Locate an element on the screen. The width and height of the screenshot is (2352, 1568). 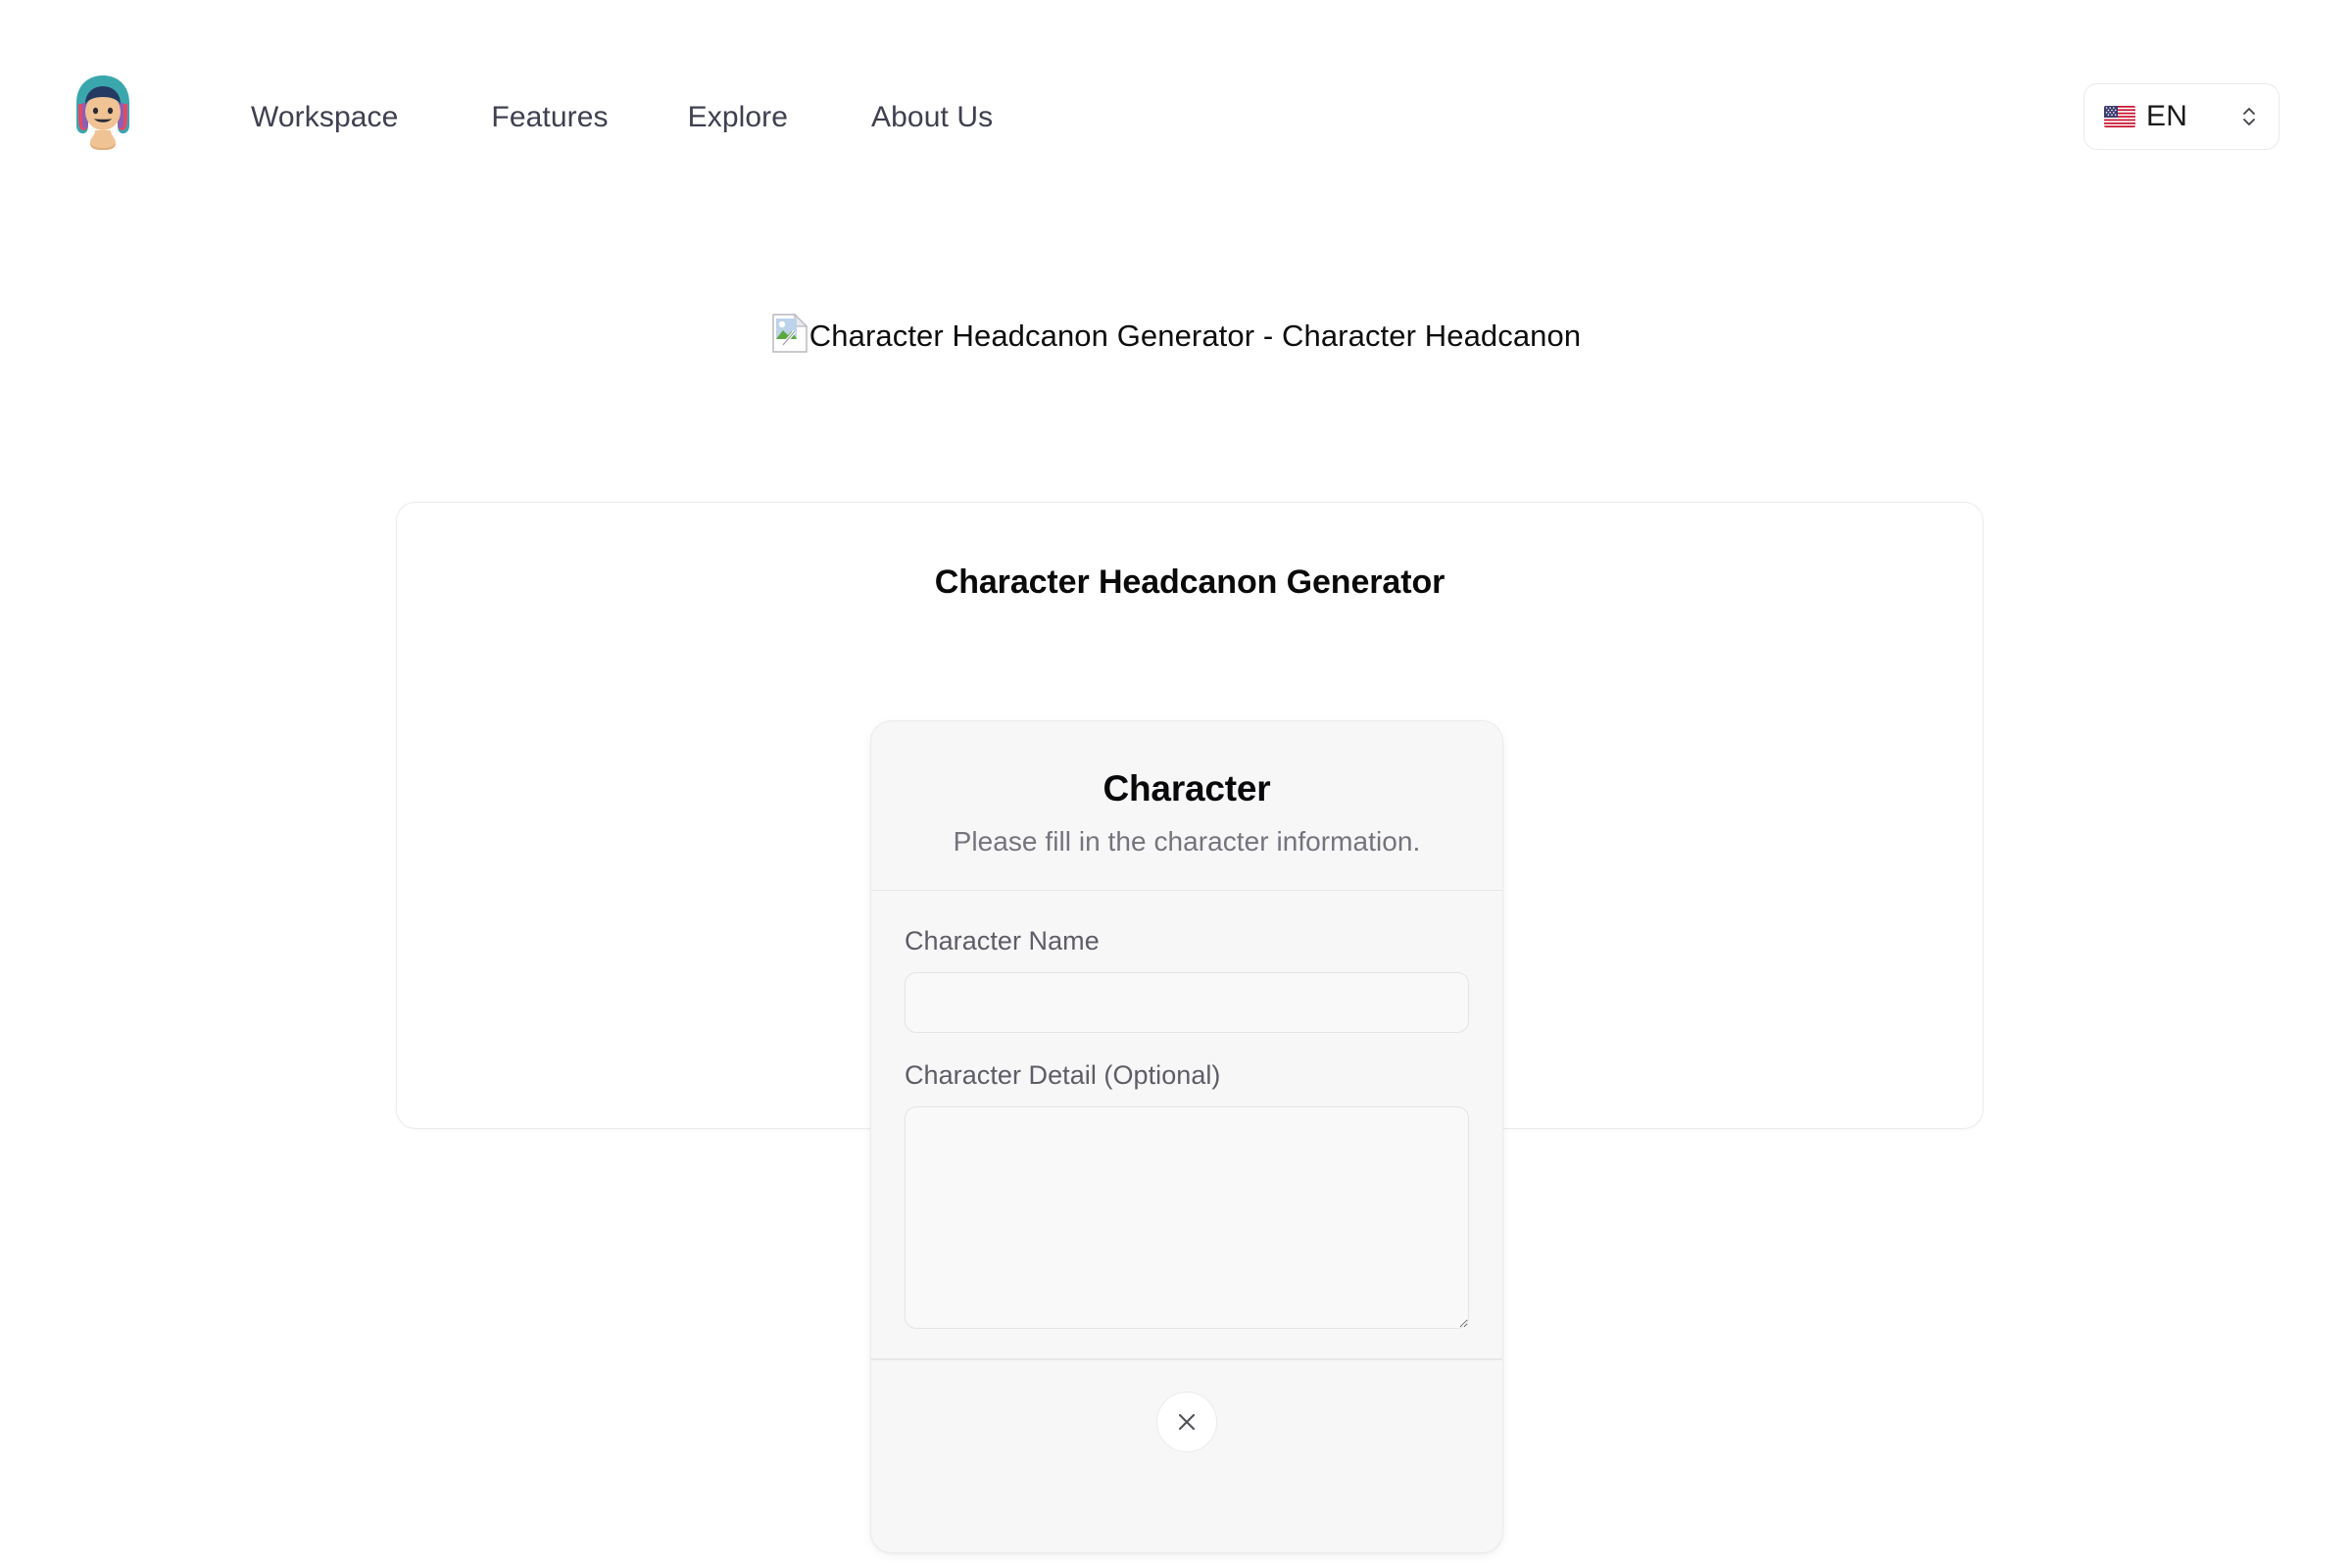
character-detail-label: Character Detail (Optional) is located at coordinates (1063, 1075).